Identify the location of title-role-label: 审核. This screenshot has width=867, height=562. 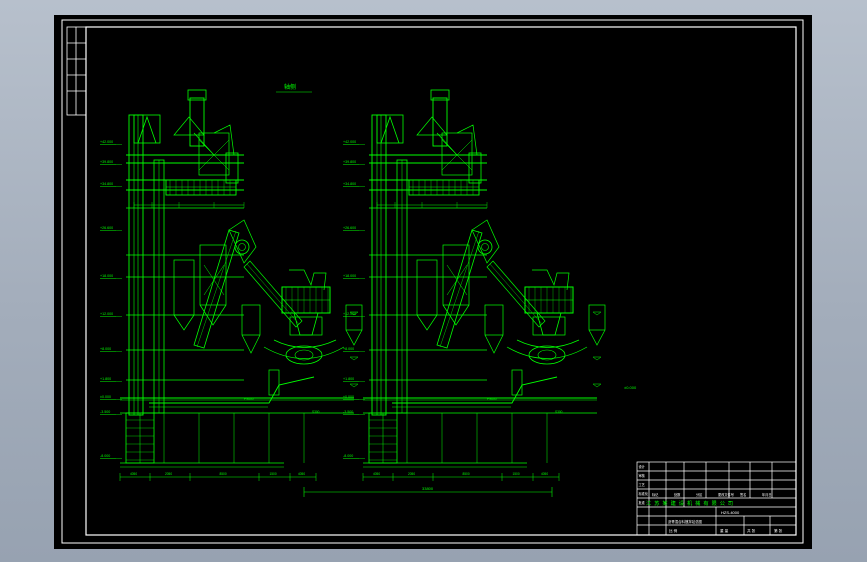
(642, 475).